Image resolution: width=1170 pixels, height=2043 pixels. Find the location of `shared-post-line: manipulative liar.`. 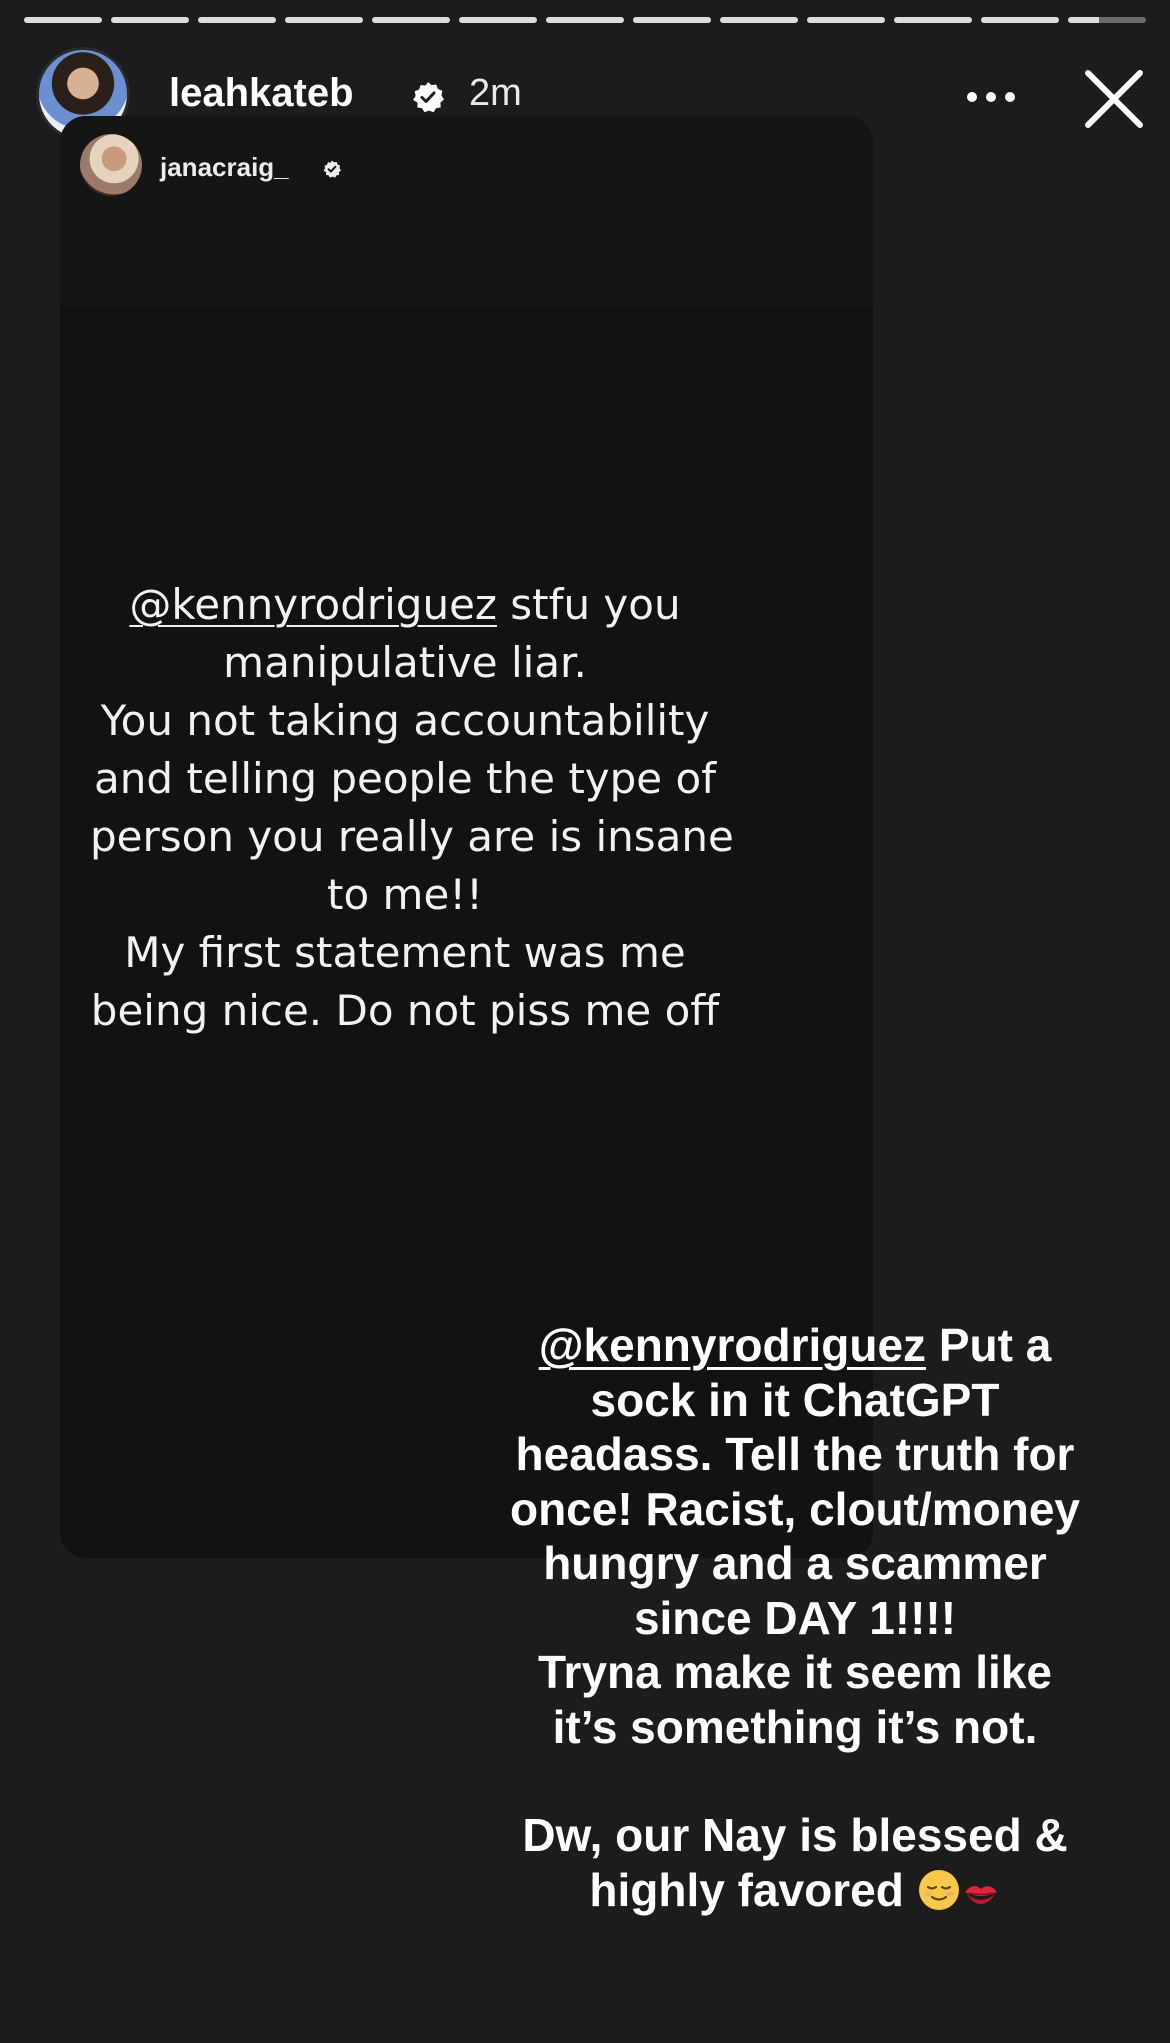

shared-post-line: manipulative liar. is located at coordinates (405, 662).